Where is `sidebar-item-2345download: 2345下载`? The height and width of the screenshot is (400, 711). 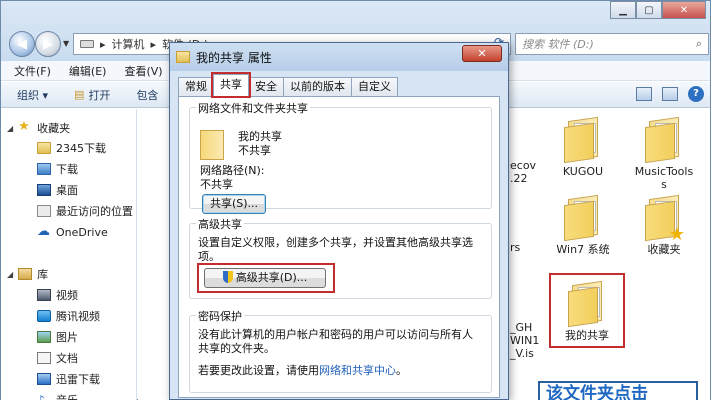
sidebar-item-2345download: 2345下载 is located at coordinates (71, 148).